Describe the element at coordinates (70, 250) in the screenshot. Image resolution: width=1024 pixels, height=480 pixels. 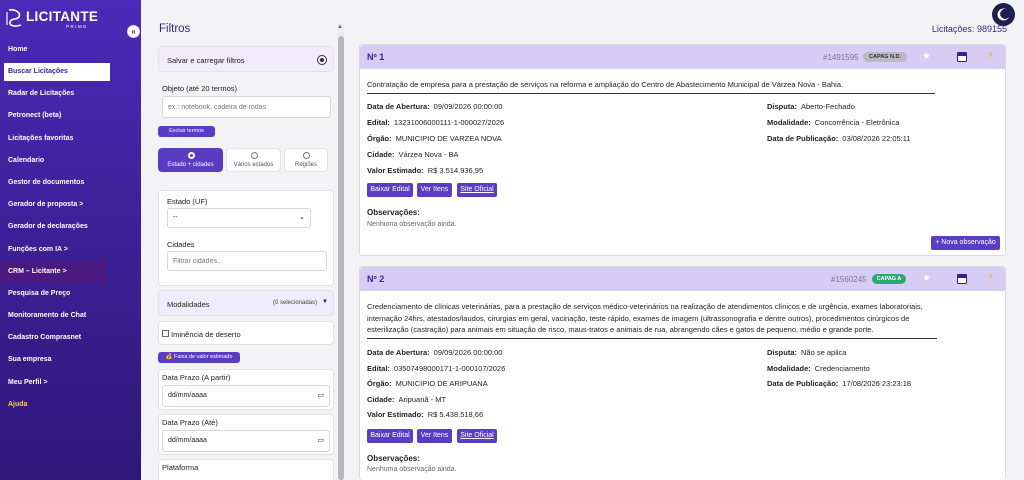
I see `sidebar-item-ia: Funções com IA >` at that location.